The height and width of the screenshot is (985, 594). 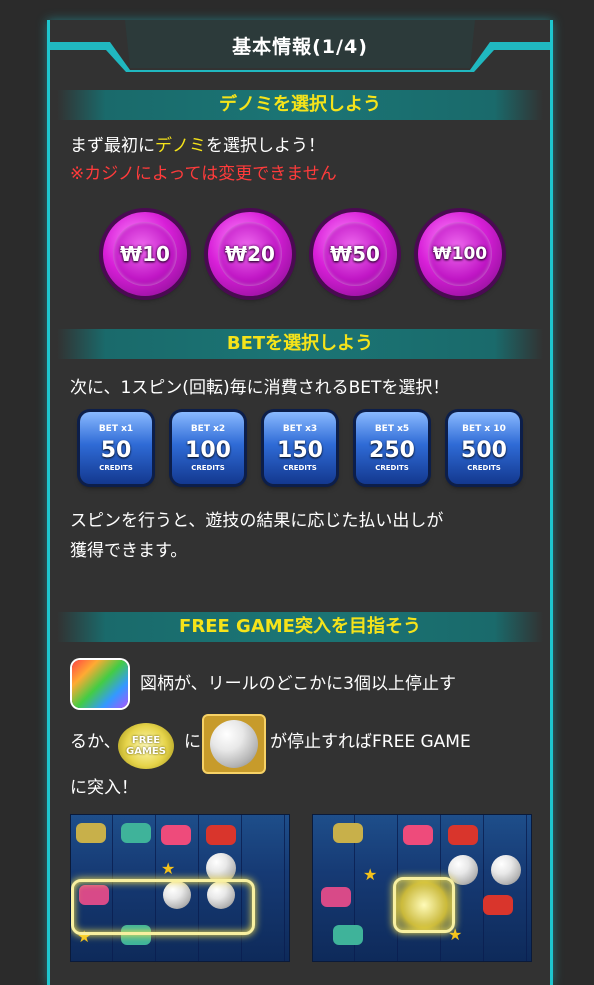 What do you see at coordinates (100, 684) in the screenshot?
I see `game-logo-icon` at bounding box center [100, 684].